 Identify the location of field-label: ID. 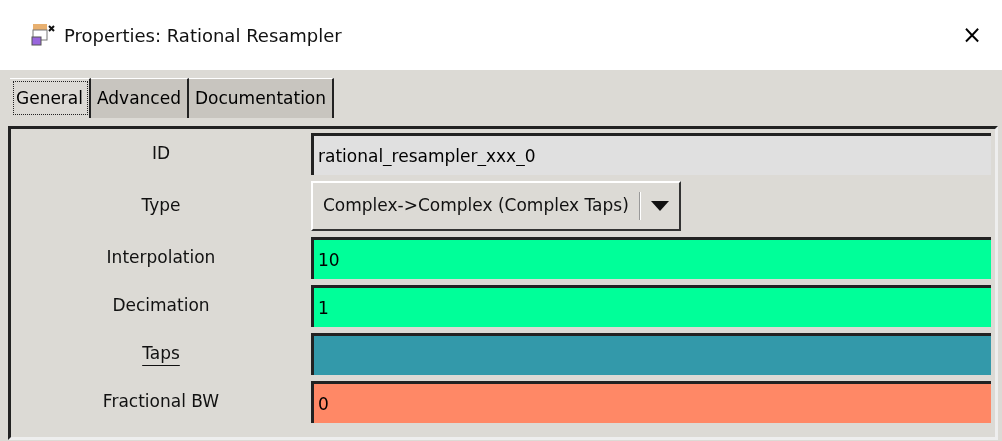
(161, 154).